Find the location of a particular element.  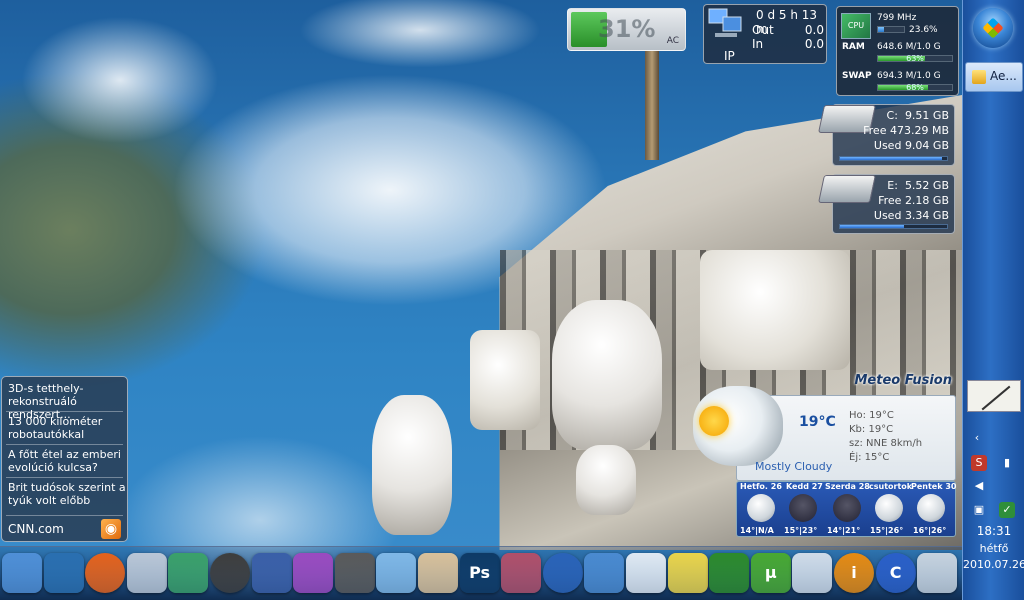

network-out-row: Out 0.0 is located at coordinates (788, 30).